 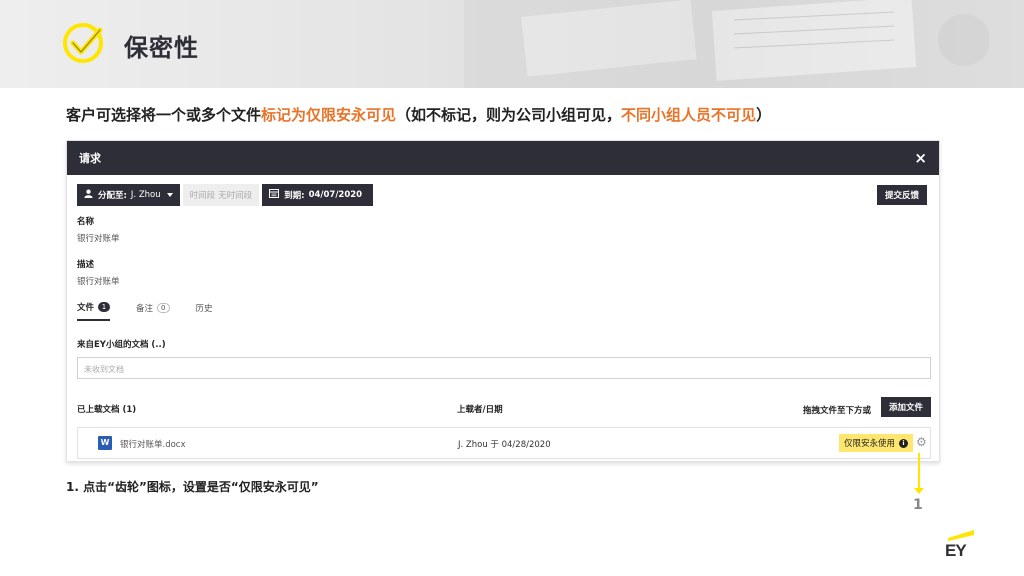 What do you see at coordinates (88, 195) in the screenshot?
I see `user-icon` at bounding box center [88, 195].